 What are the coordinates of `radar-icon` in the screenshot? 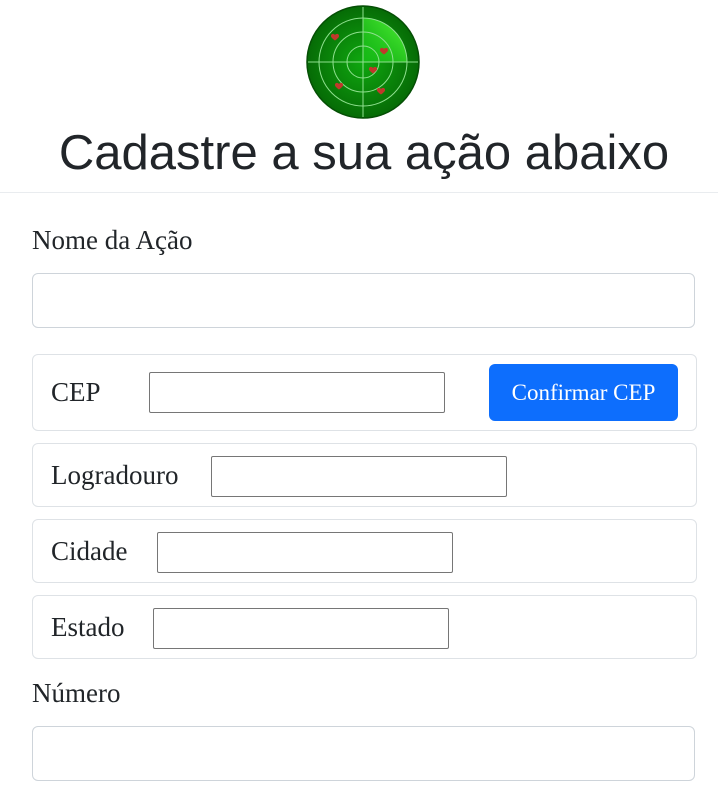 It's located at (363, 62).